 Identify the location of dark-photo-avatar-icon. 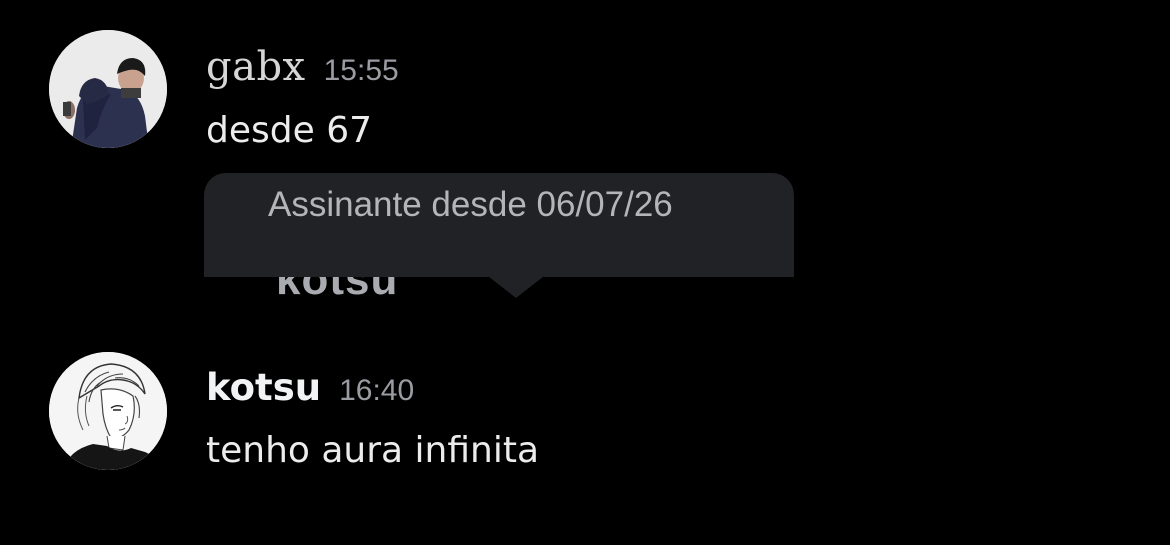
(108, 89).